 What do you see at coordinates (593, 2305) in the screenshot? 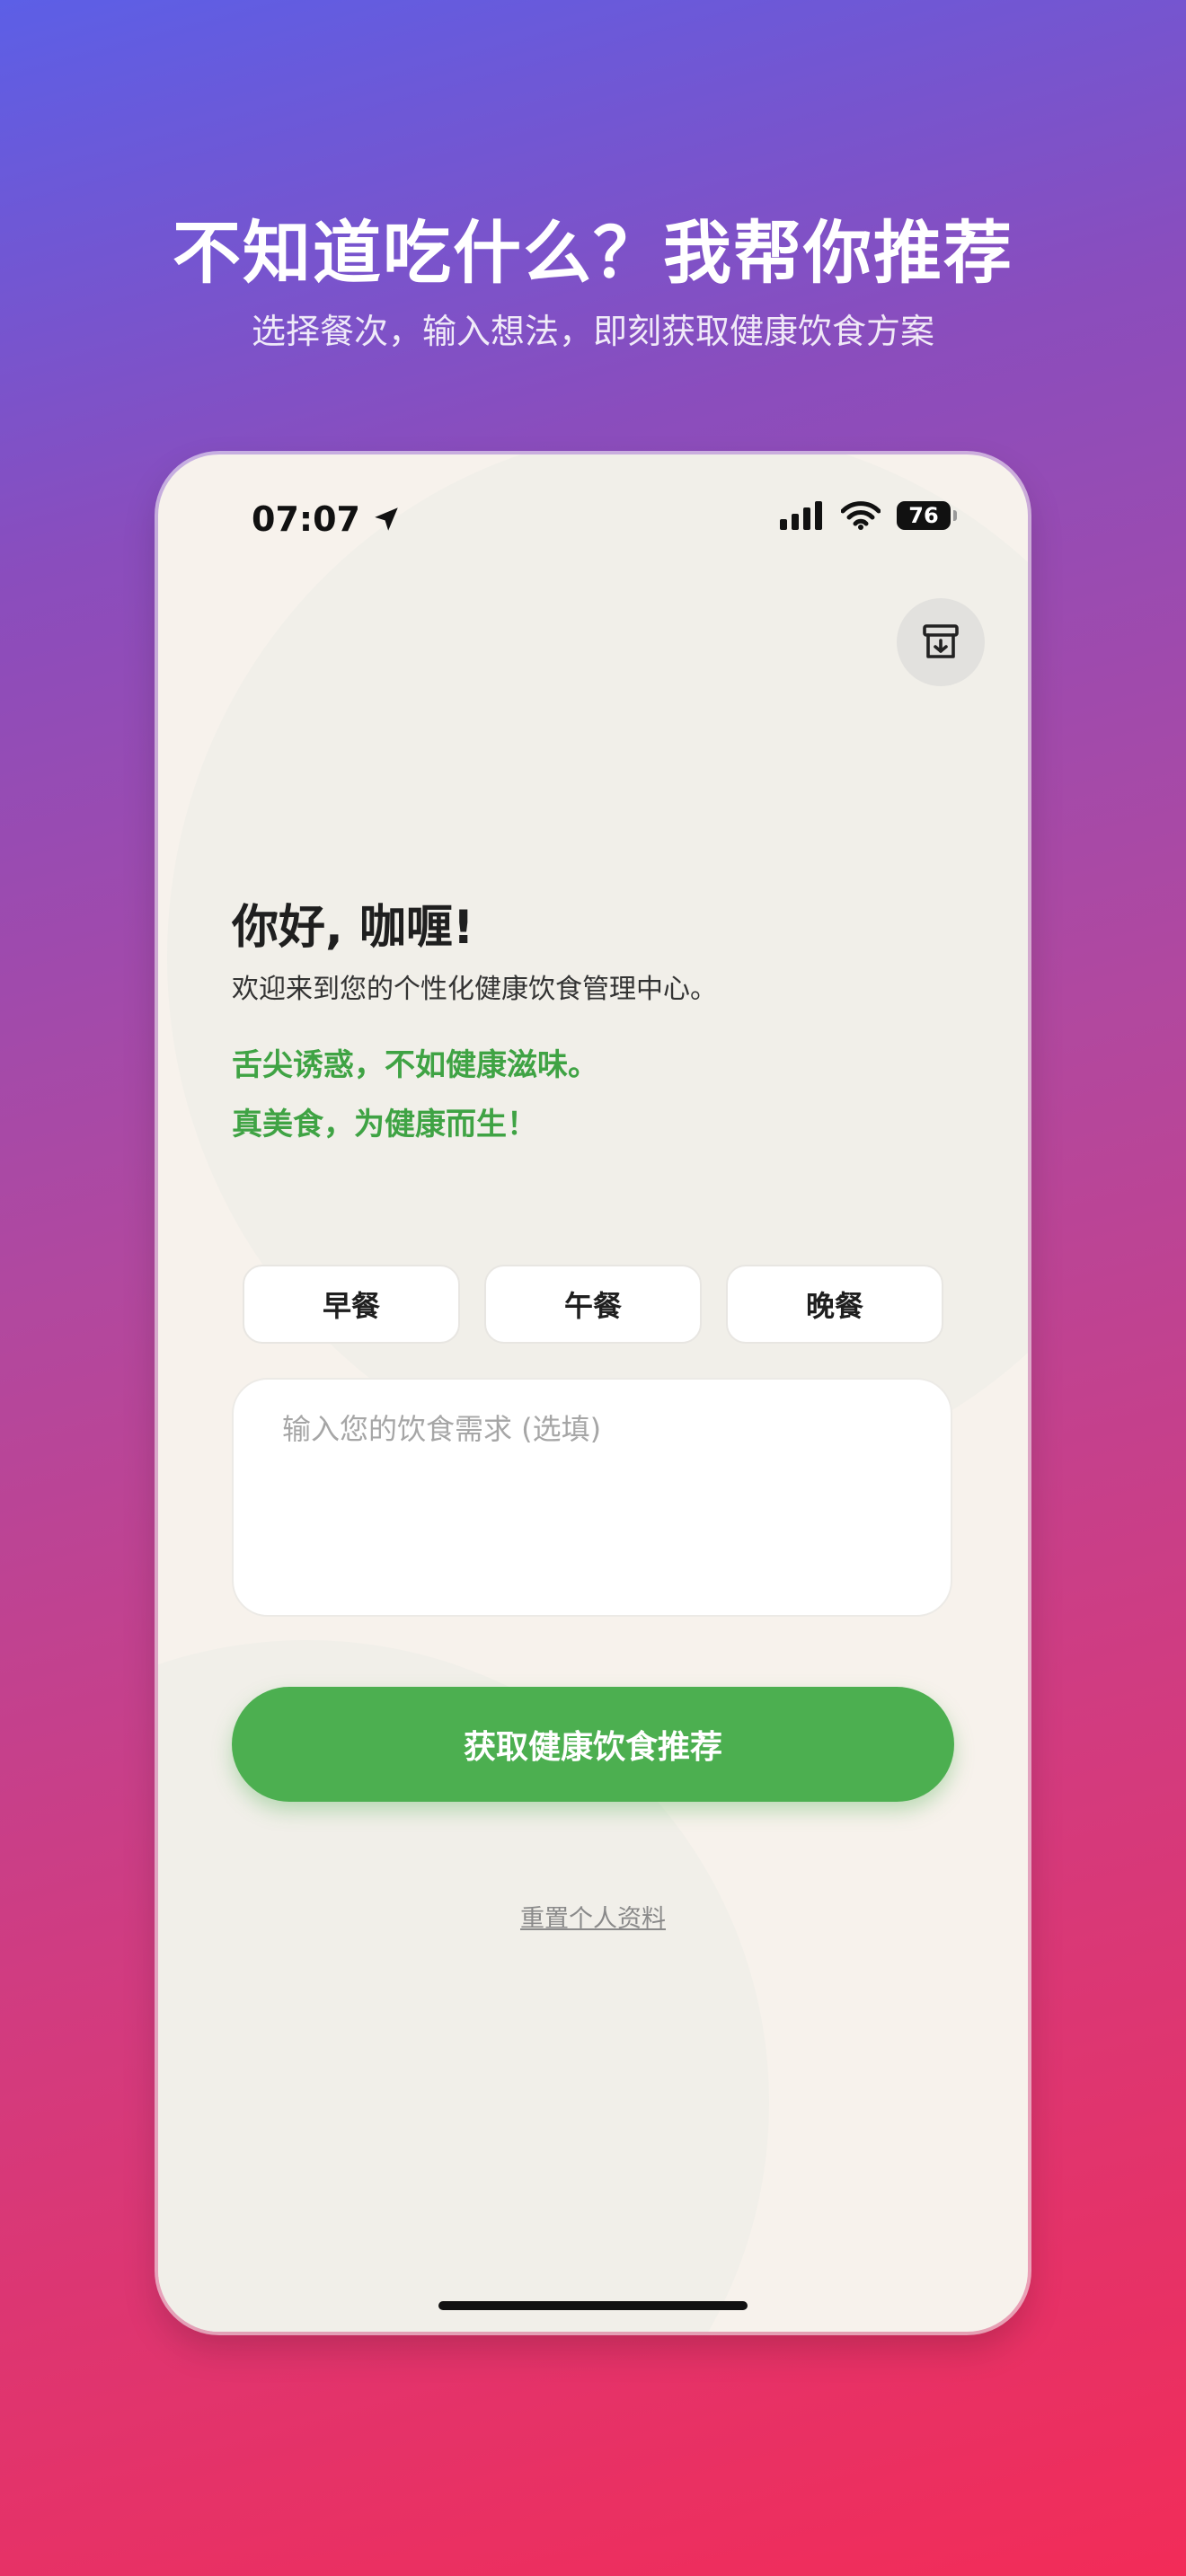
I see `home-indicator` at bounding box center [593, 2305].